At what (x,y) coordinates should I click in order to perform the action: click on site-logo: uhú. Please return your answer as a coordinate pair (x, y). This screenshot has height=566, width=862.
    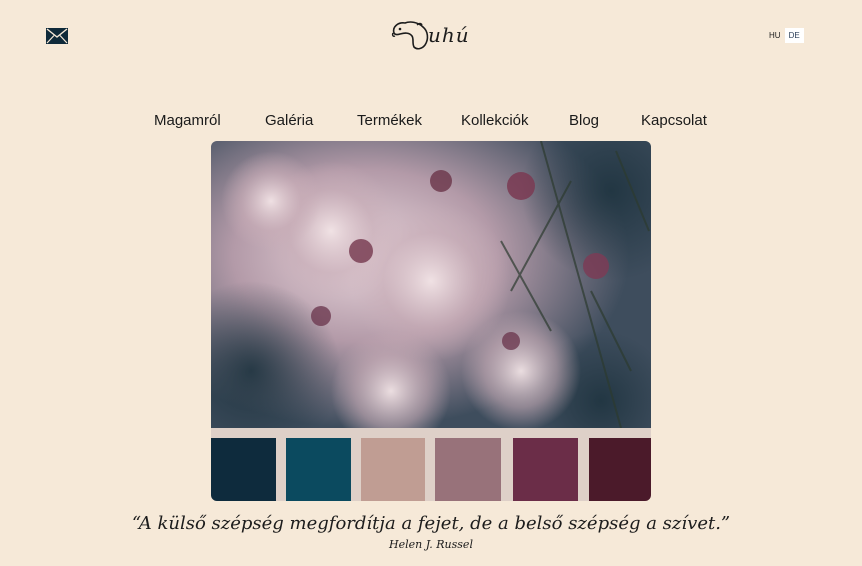
    Looking at the image, I should click on (430, 35).